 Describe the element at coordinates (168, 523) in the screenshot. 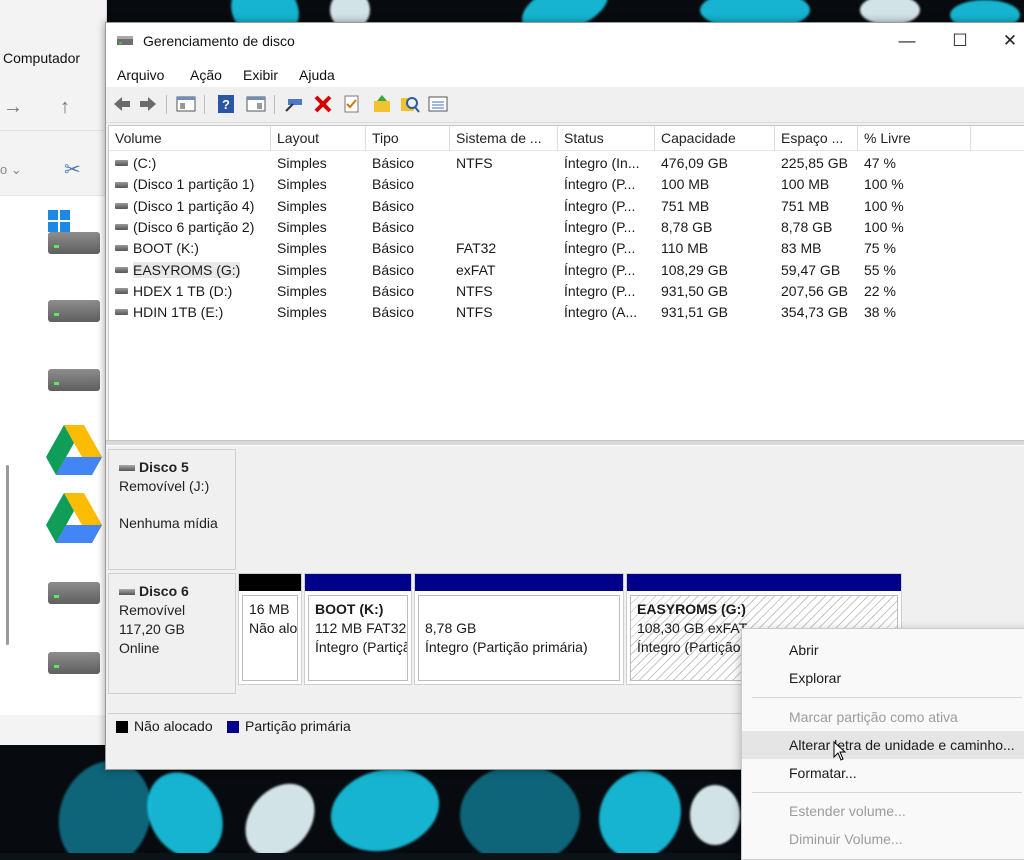

I see `disk-state: Nenhuma mídia` at that location.